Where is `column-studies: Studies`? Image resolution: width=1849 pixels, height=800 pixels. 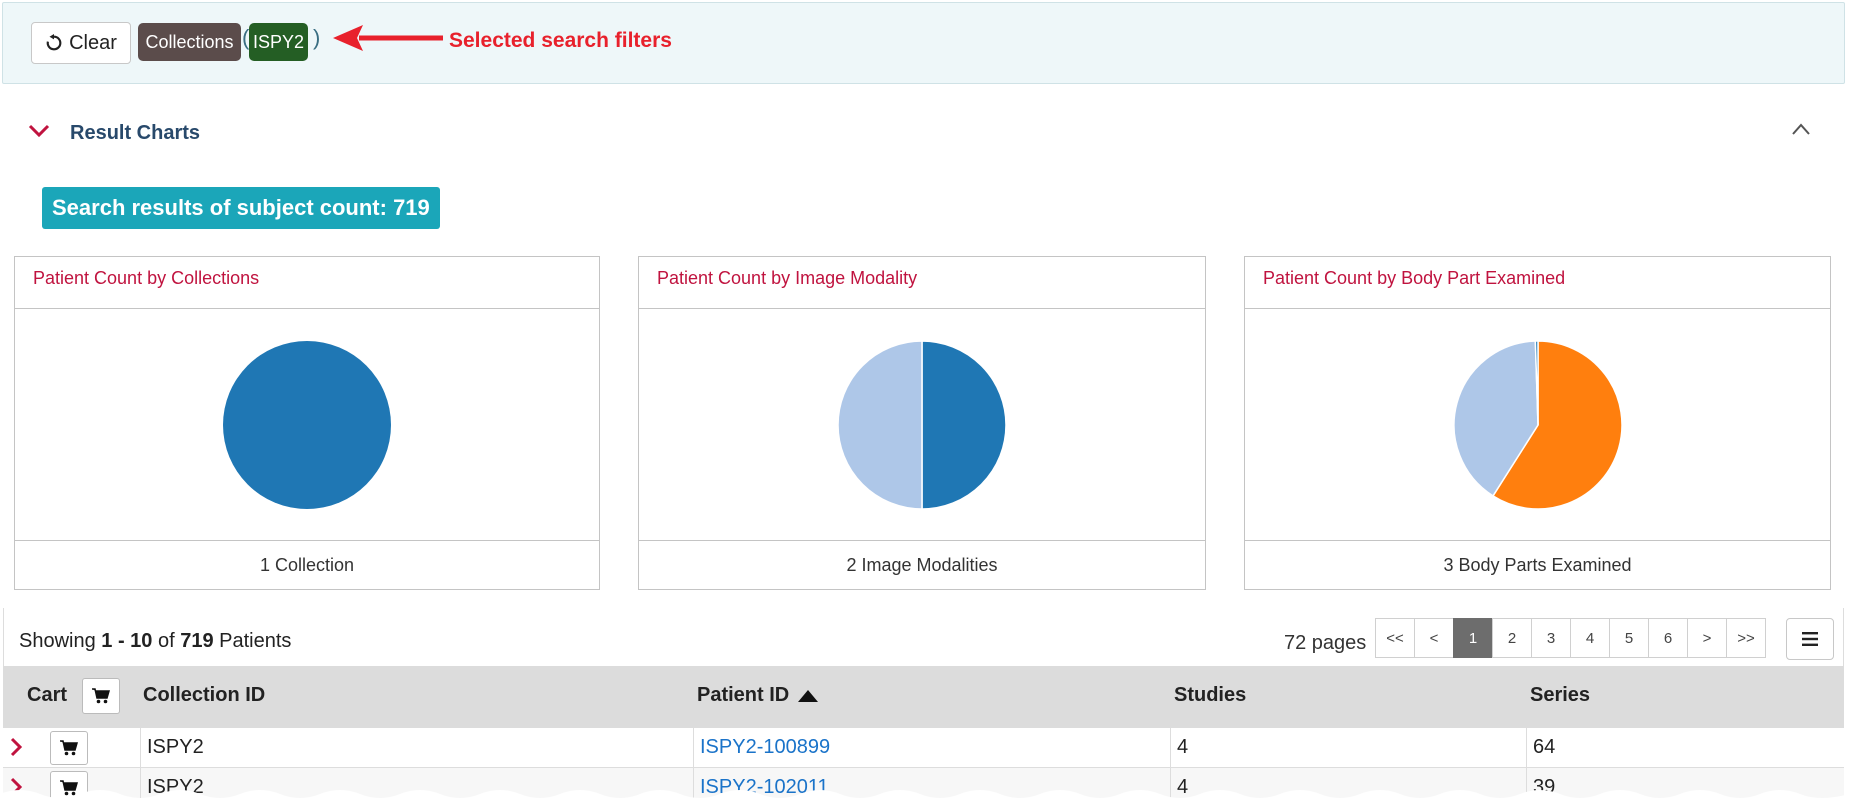
column-studies: Studies is located at coordinates (1210, 695).